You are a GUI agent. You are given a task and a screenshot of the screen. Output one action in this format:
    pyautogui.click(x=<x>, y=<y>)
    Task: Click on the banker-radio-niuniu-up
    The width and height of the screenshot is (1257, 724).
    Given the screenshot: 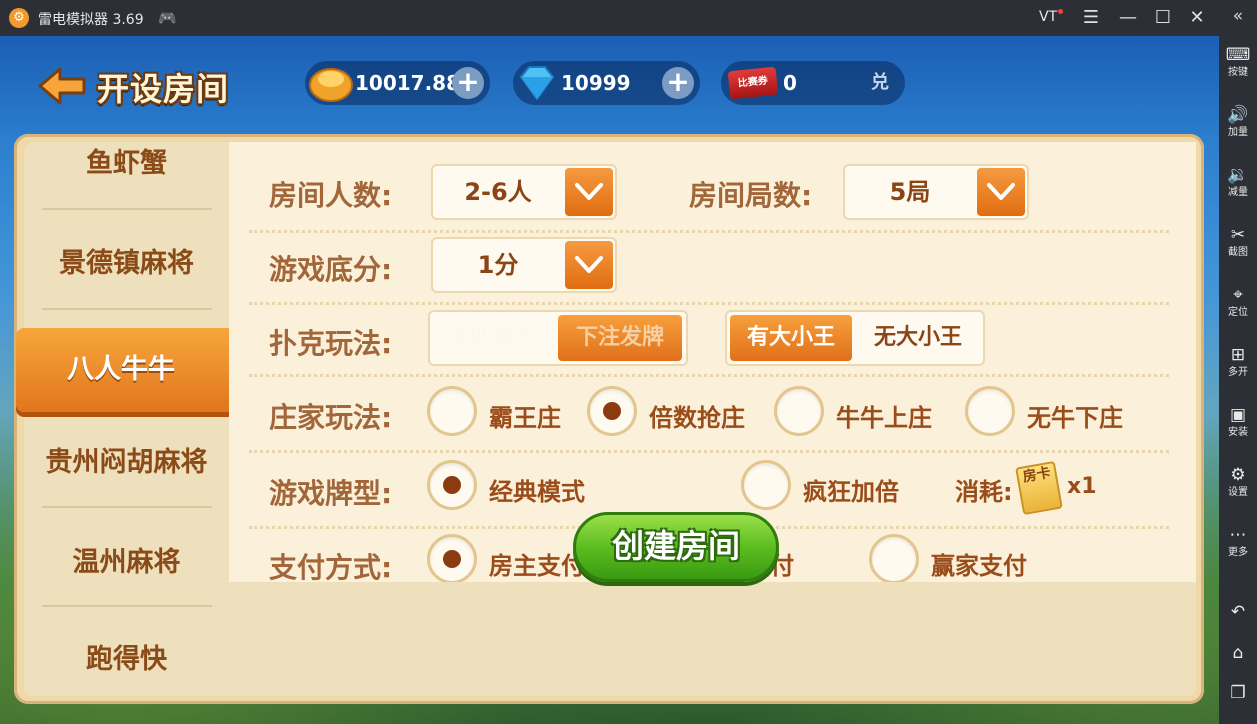 What is the action you would take?
    pyautogui.click(x=799, y=411)
    